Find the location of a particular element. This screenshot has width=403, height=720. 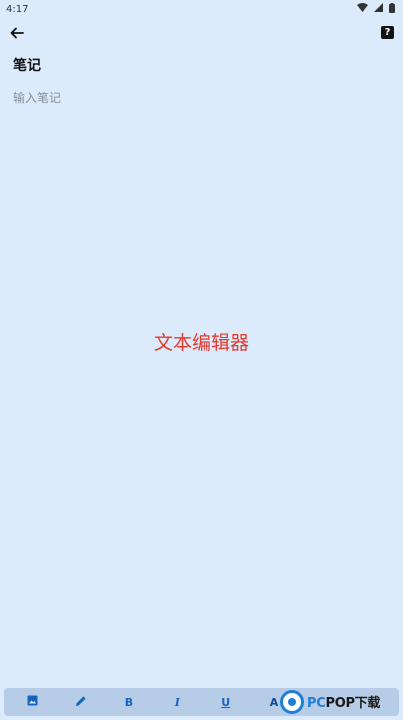

status-time: 4:17 is located at coordinates (17, 9).